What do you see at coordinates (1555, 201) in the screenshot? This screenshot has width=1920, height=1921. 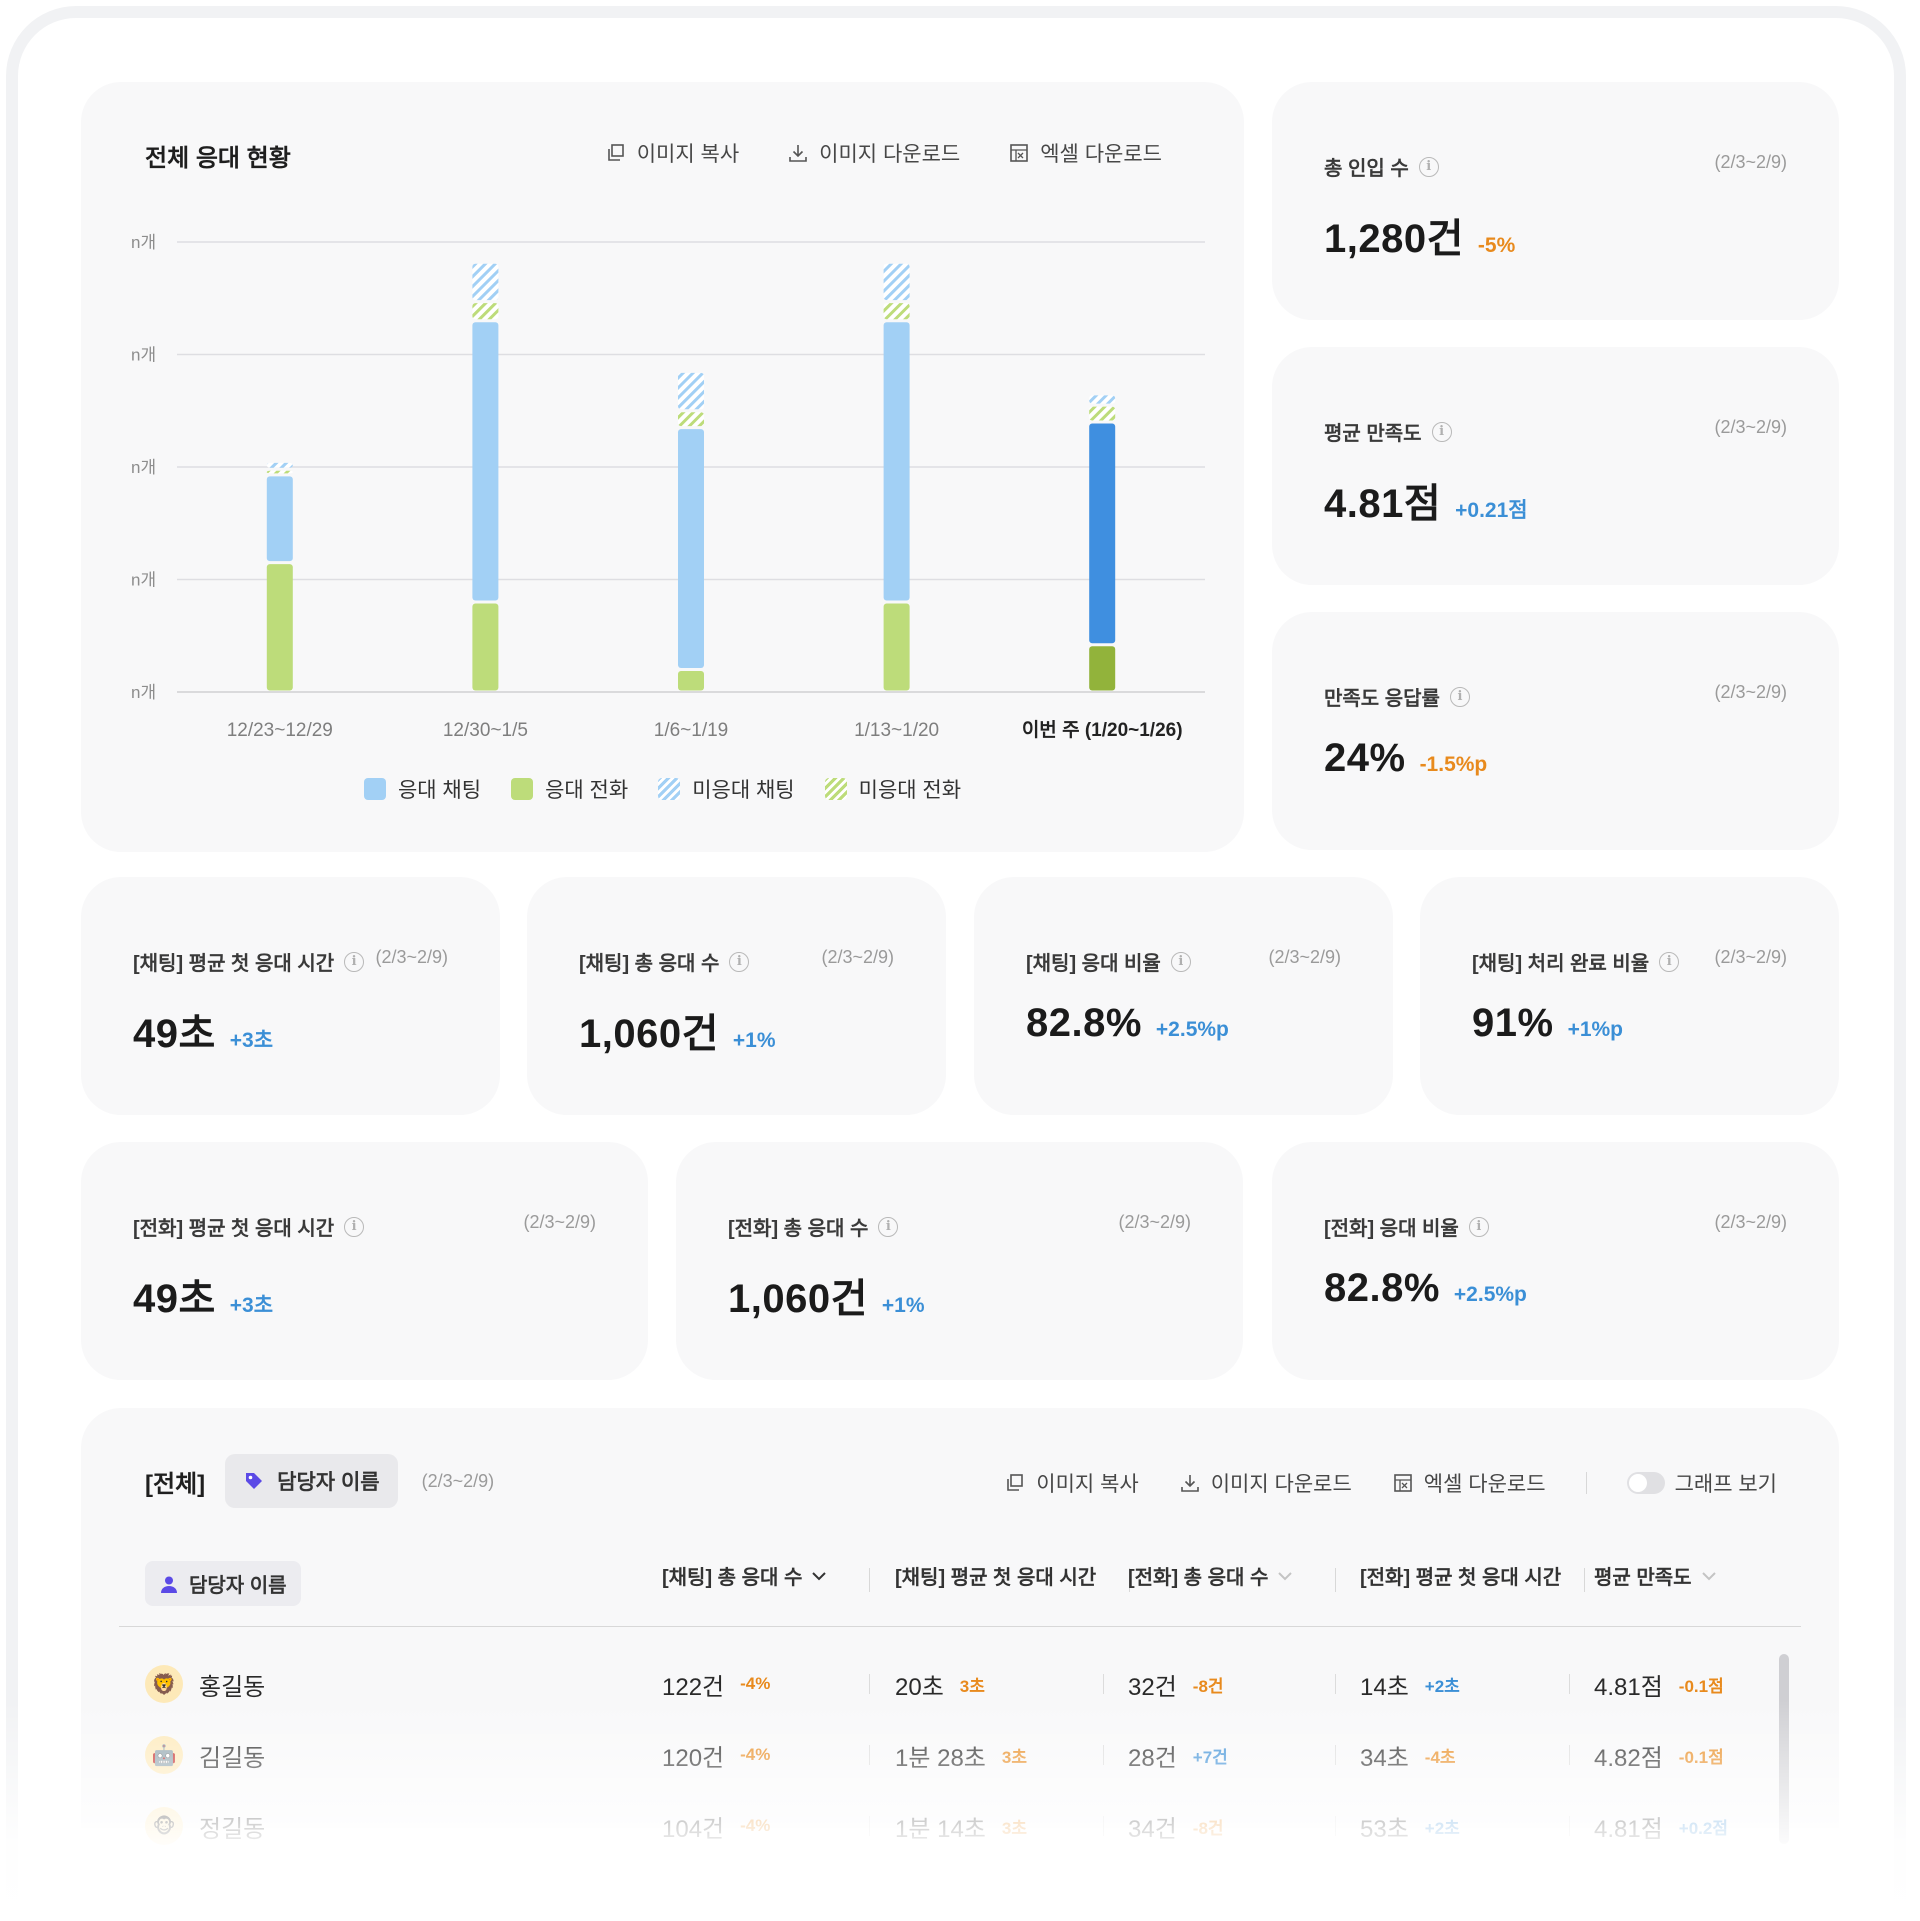 I see `metric-card-total-inflow: 총 인입 수i (2/3~2/9) 1,280건 -5%` at bounding box center [1555, 201].